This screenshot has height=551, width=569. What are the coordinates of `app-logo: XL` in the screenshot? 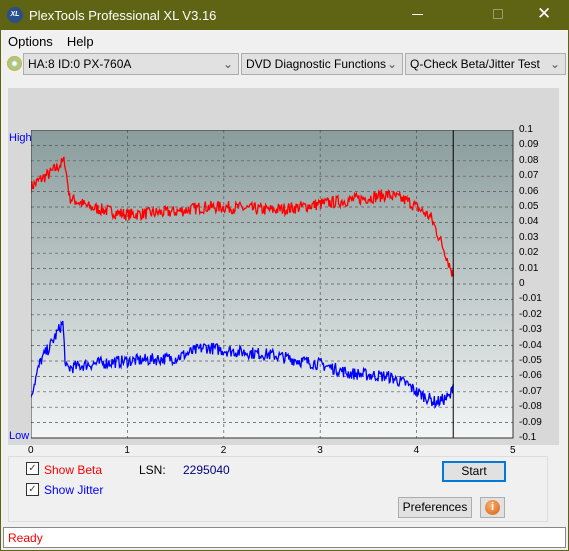 It's located at (15, 15).